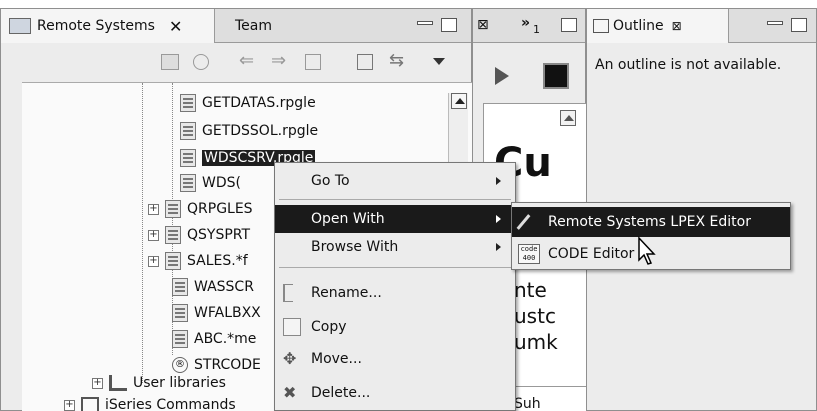 This screenshot has height=411, width=817. What do you see at coordinates (96, 26) in the screenshot?
I see `tab-remote-systems-label: Remote Systems` at bounding box center [96, 26].